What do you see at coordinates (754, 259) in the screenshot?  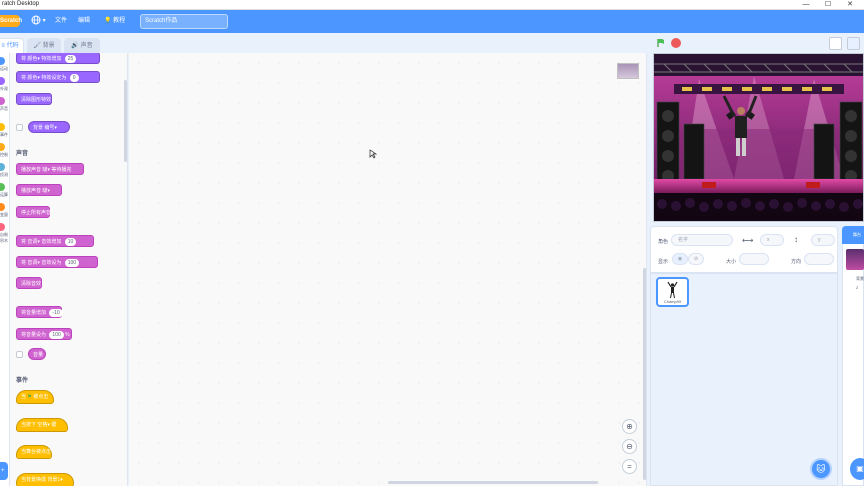 I see `sprite-size-input` at bounding box center [754, 259].